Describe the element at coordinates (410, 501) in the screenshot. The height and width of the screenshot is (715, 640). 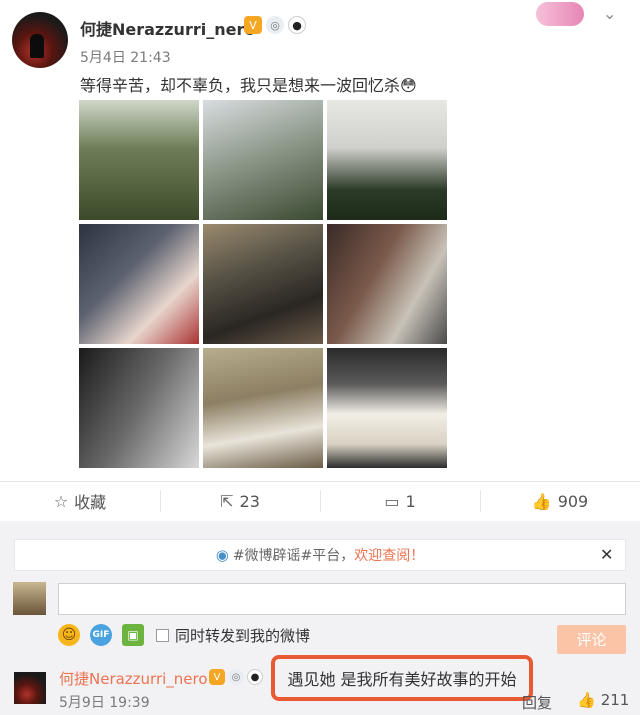
I see `comment-count: 1` at that location.